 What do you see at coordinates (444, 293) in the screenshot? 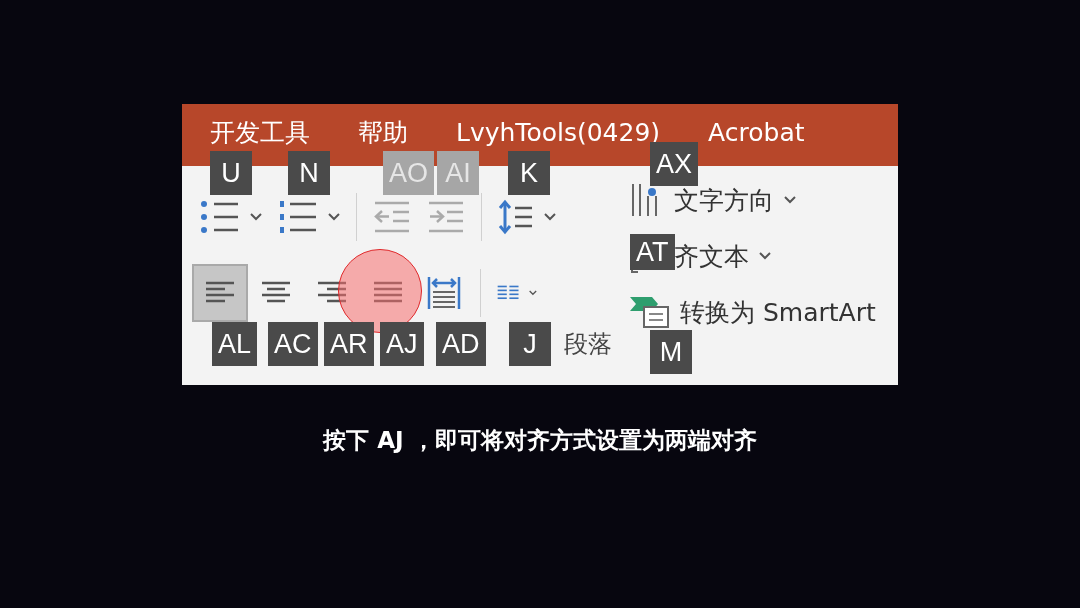
I see `distribute-icon` at bounding box center [444, 293].